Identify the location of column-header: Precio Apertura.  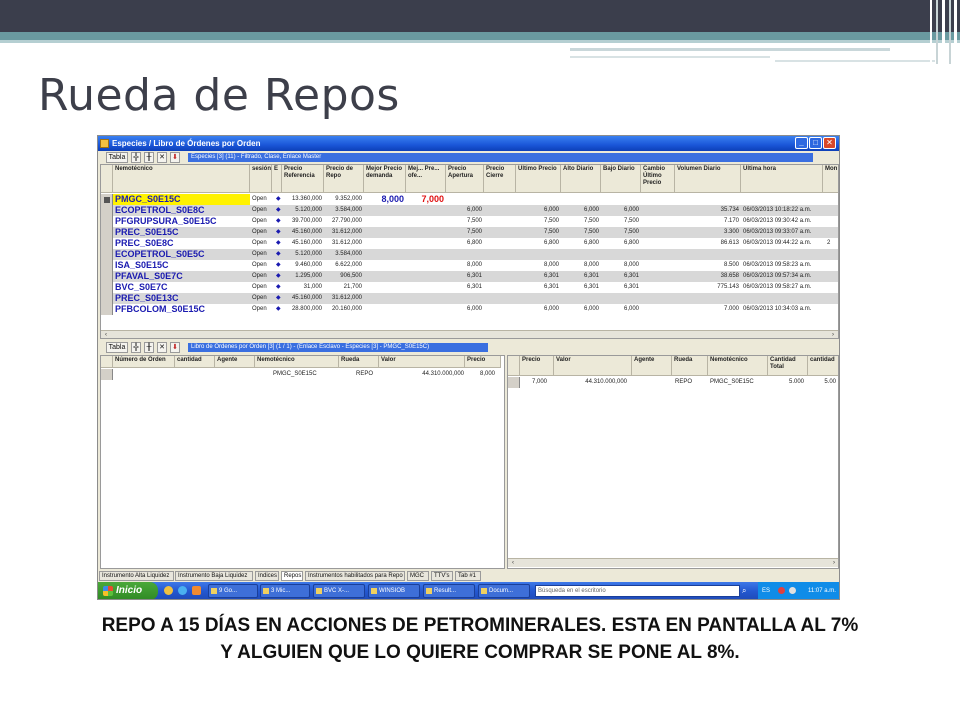
(465, 179).